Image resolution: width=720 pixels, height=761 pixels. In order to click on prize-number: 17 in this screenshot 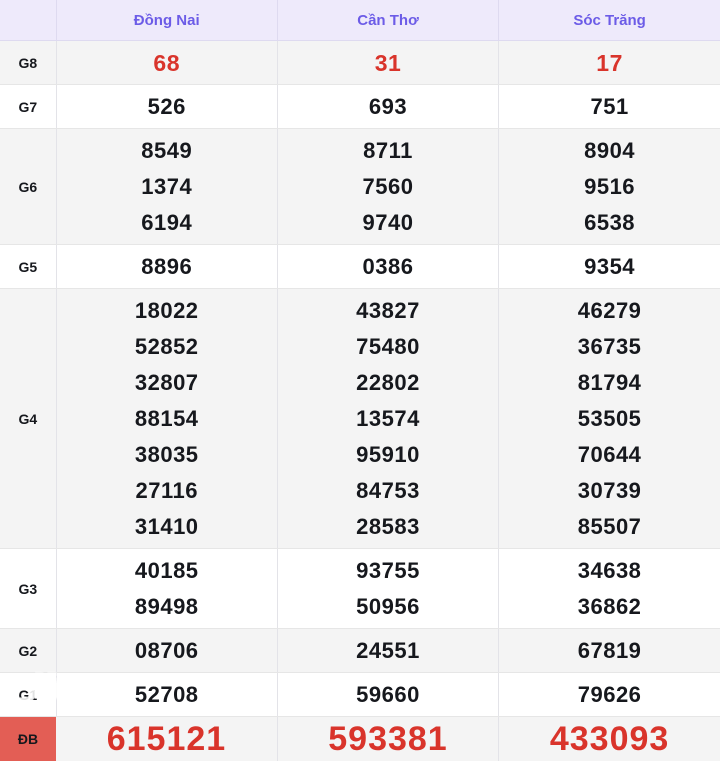, I will do `click(609, 63)`.